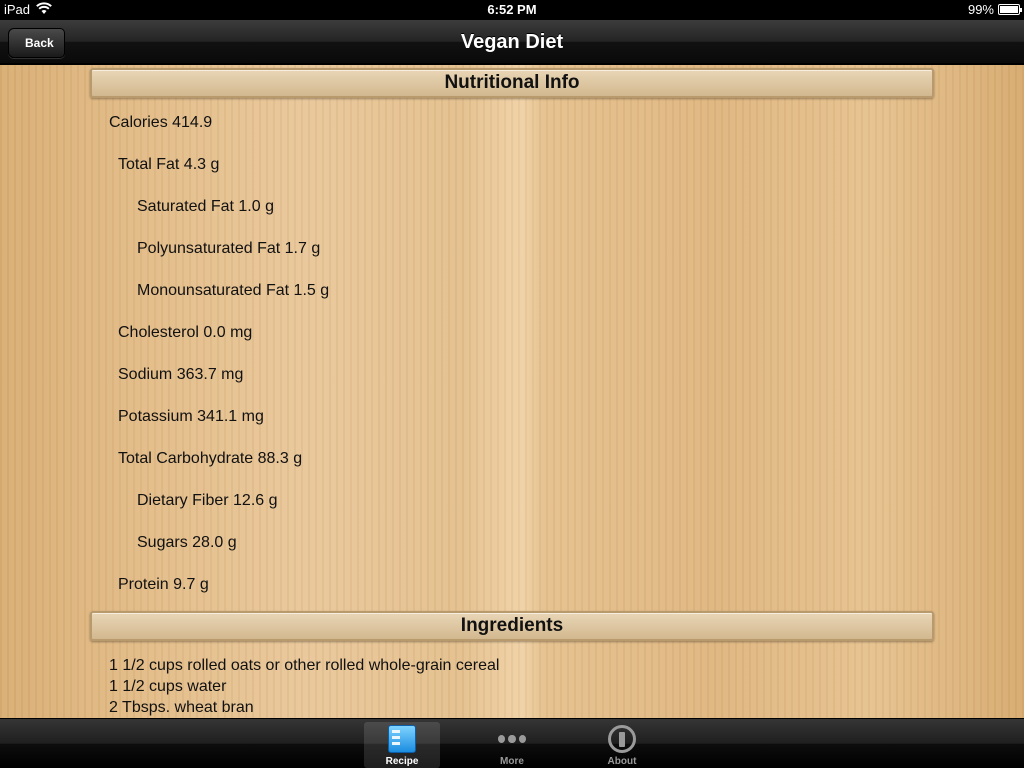 This screenshot has width=1024, height=768. What do you see at coordinates (207, 500) in the screenshot?
I see `nutrition-item: Dietary Fiber 12.6 g` at bounding box center [207, 500].